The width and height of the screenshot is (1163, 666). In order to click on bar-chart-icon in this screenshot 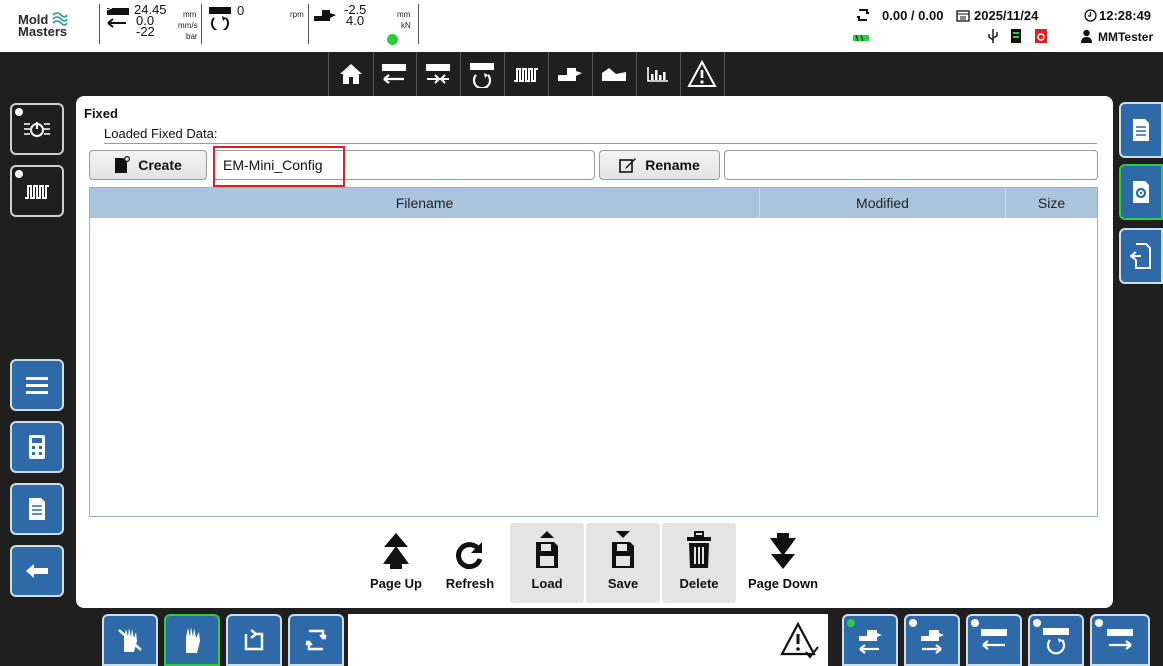, I will do `click(657, 74)`.